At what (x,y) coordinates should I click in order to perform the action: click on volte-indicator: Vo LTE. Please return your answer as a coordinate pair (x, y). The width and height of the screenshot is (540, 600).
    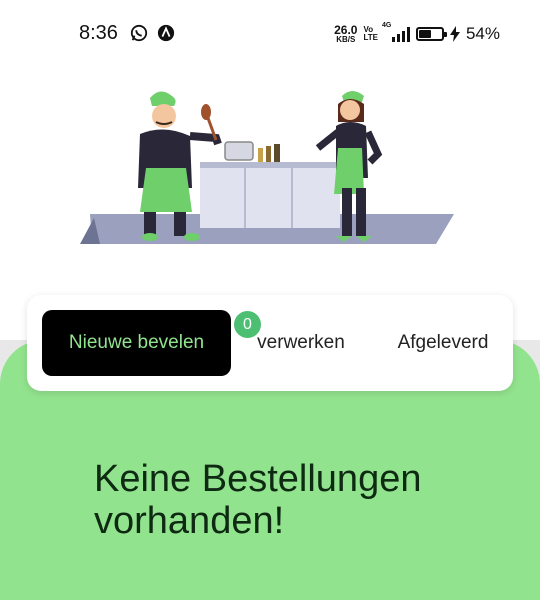
    Looking at the image, I should click on (370, 34).